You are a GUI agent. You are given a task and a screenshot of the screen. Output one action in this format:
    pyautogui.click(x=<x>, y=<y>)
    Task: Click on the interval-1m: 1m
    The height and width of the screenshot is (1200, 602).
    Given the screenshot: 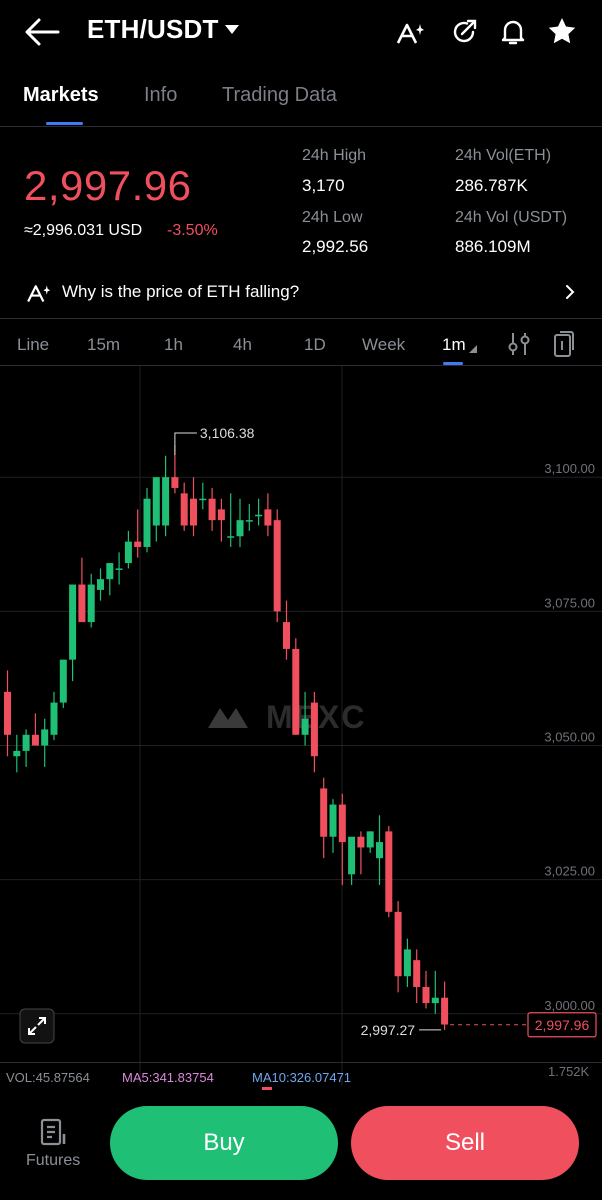 What is the action you would take?
    pyautogui.click(x=454, y=345)
    